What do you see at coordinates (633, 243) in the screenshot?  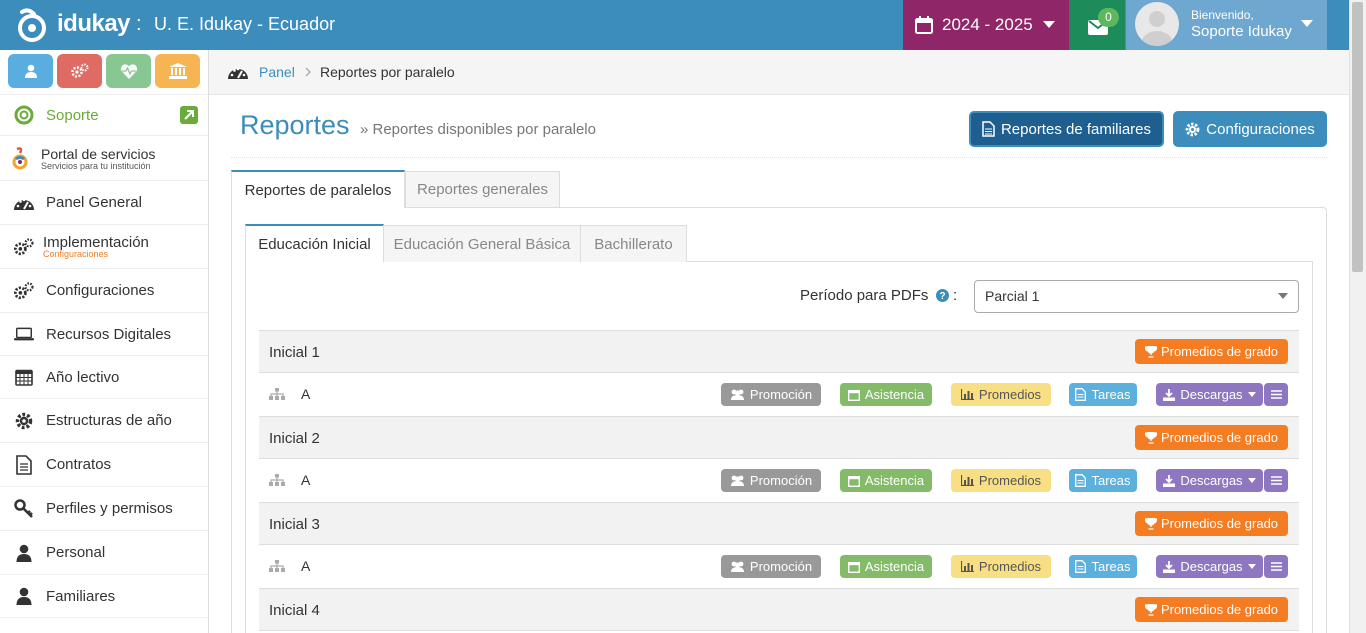 I see `tab-bachillerato: Bachillerato` at bounding box center [633, 243].